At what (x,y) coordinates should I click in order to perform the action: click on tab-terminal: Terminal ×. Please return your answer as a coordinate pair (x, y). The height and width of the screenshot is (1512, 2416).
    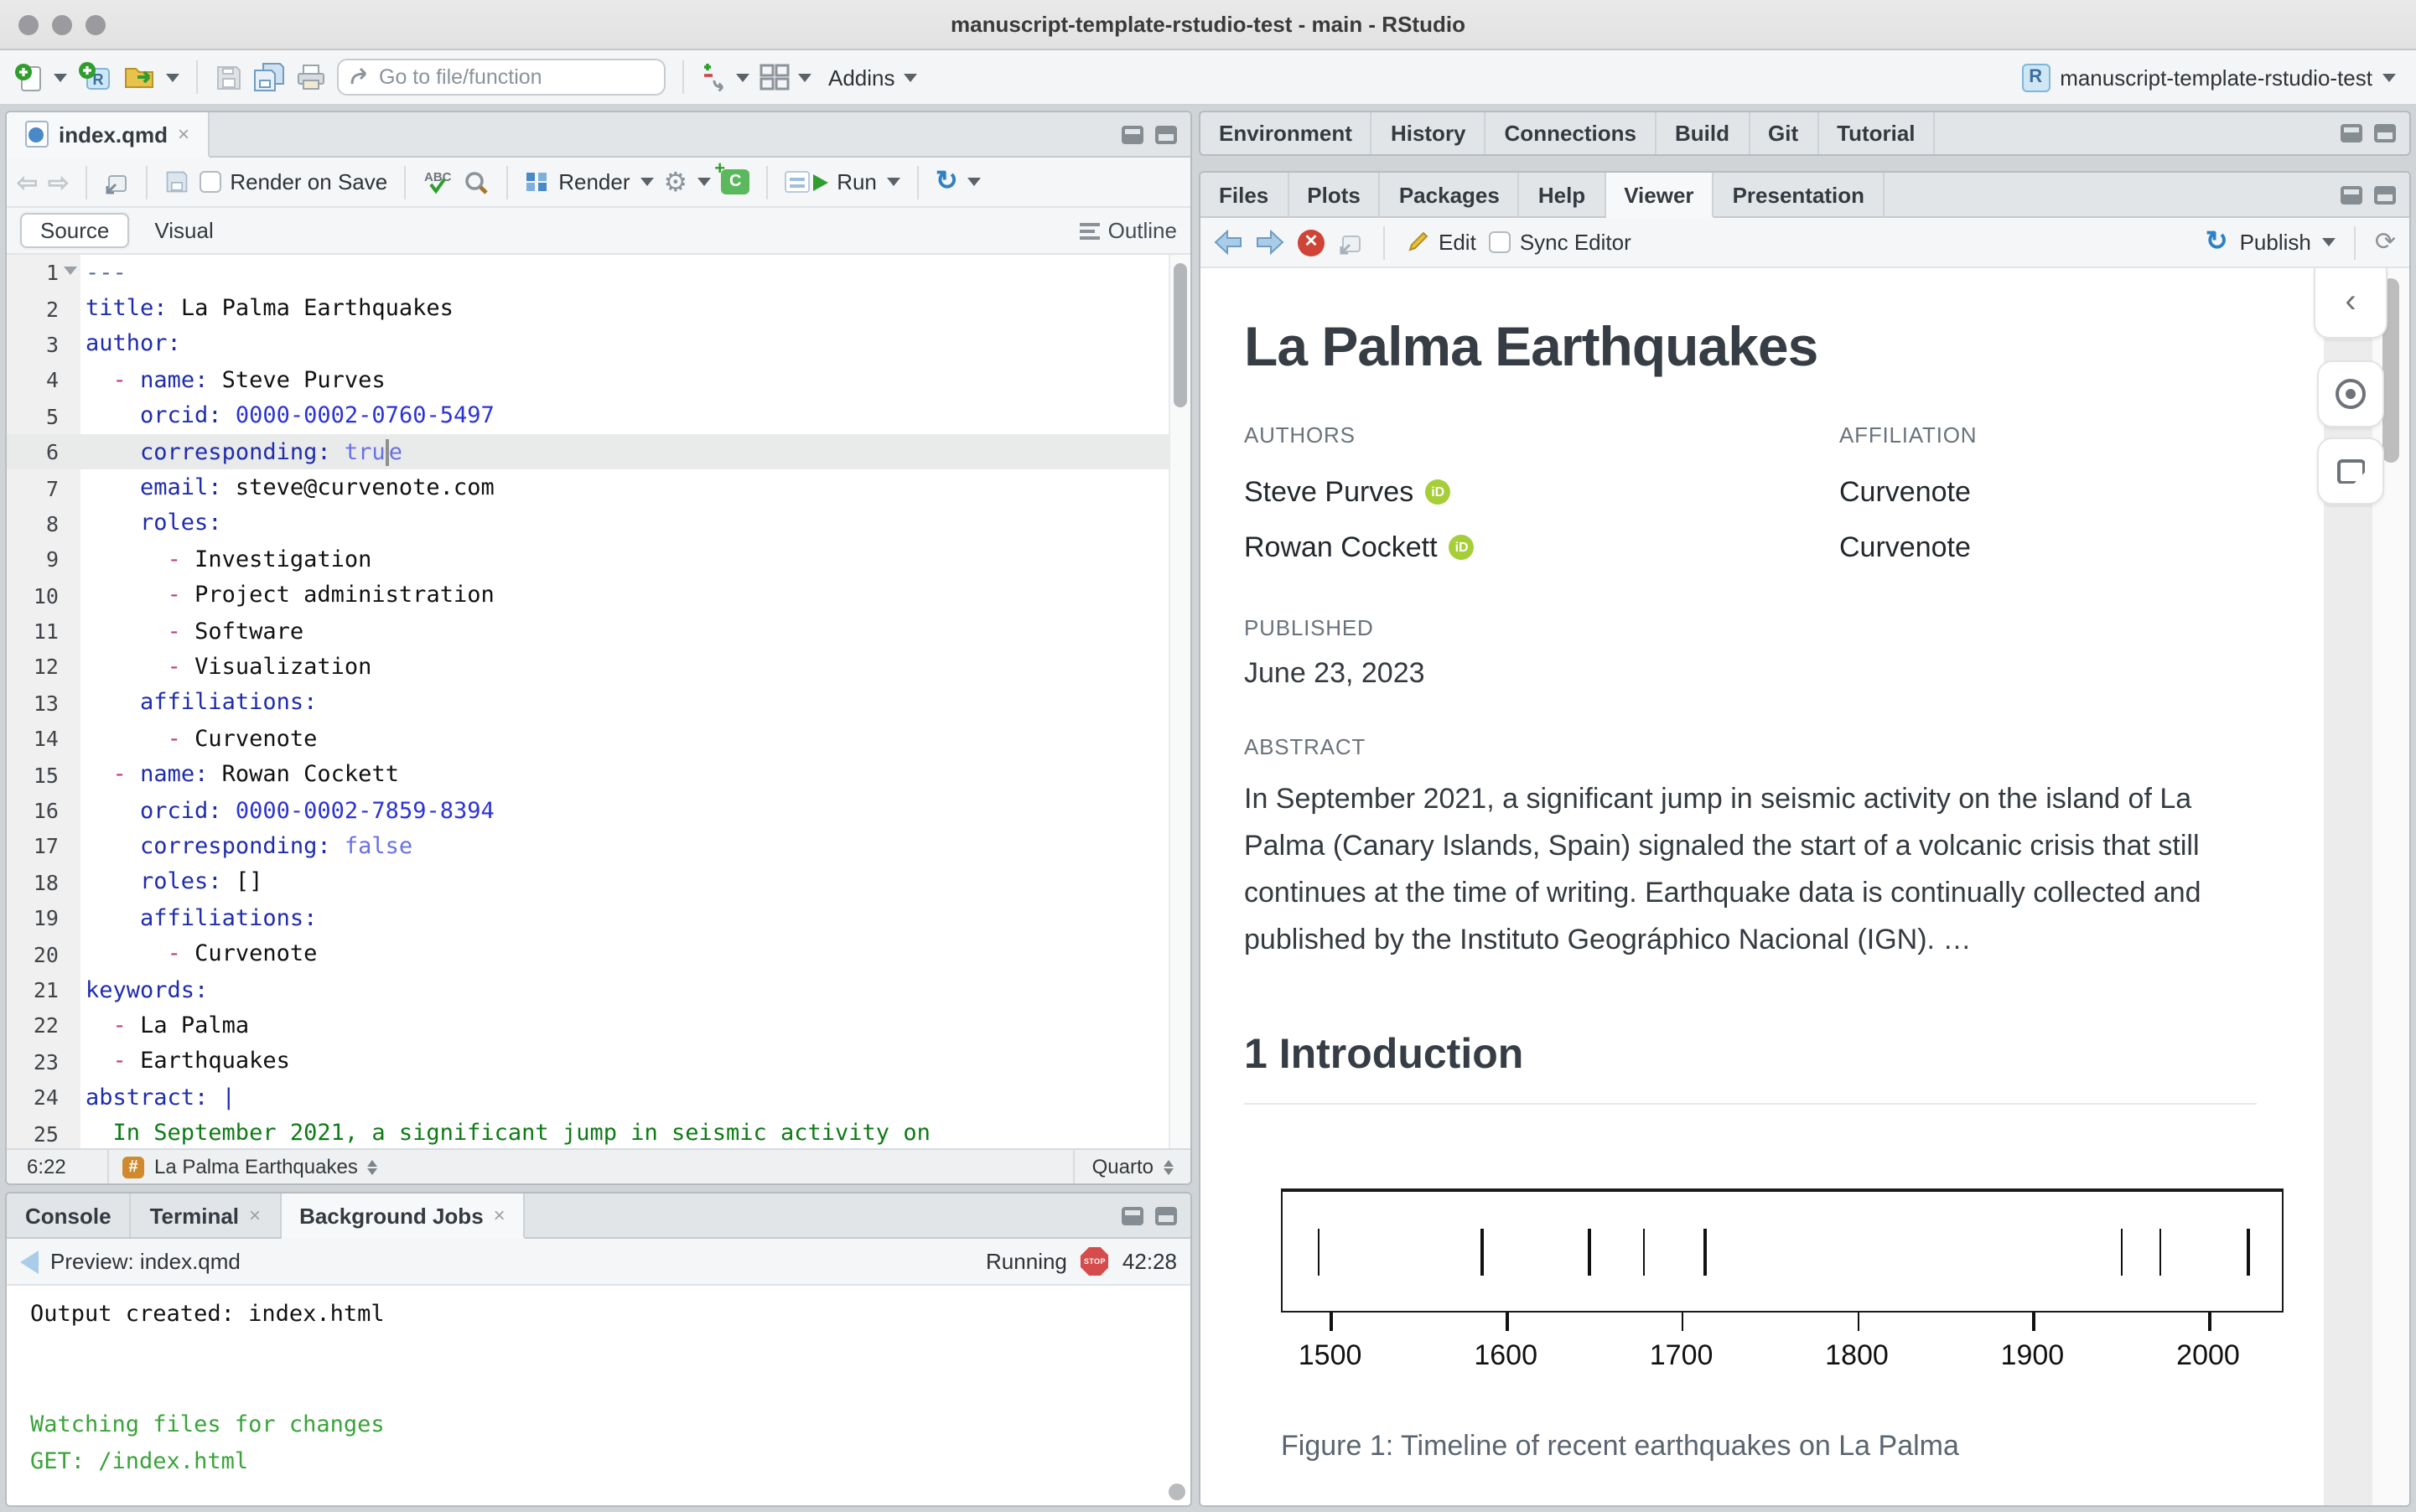
    Looking at the image, I should click on (207, 1215).